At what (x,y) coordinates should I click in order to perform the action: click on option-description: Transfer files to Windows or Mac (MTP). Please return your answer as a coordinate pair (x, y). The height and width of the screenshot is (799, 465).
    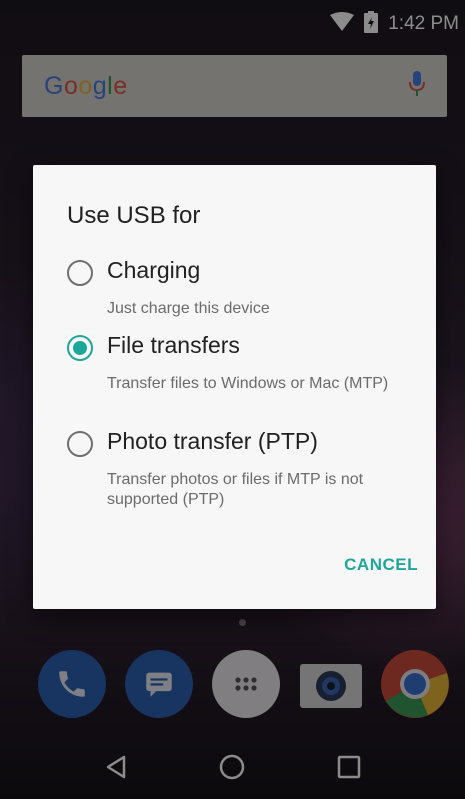
    Looking at the image, I should click on (248, 383).